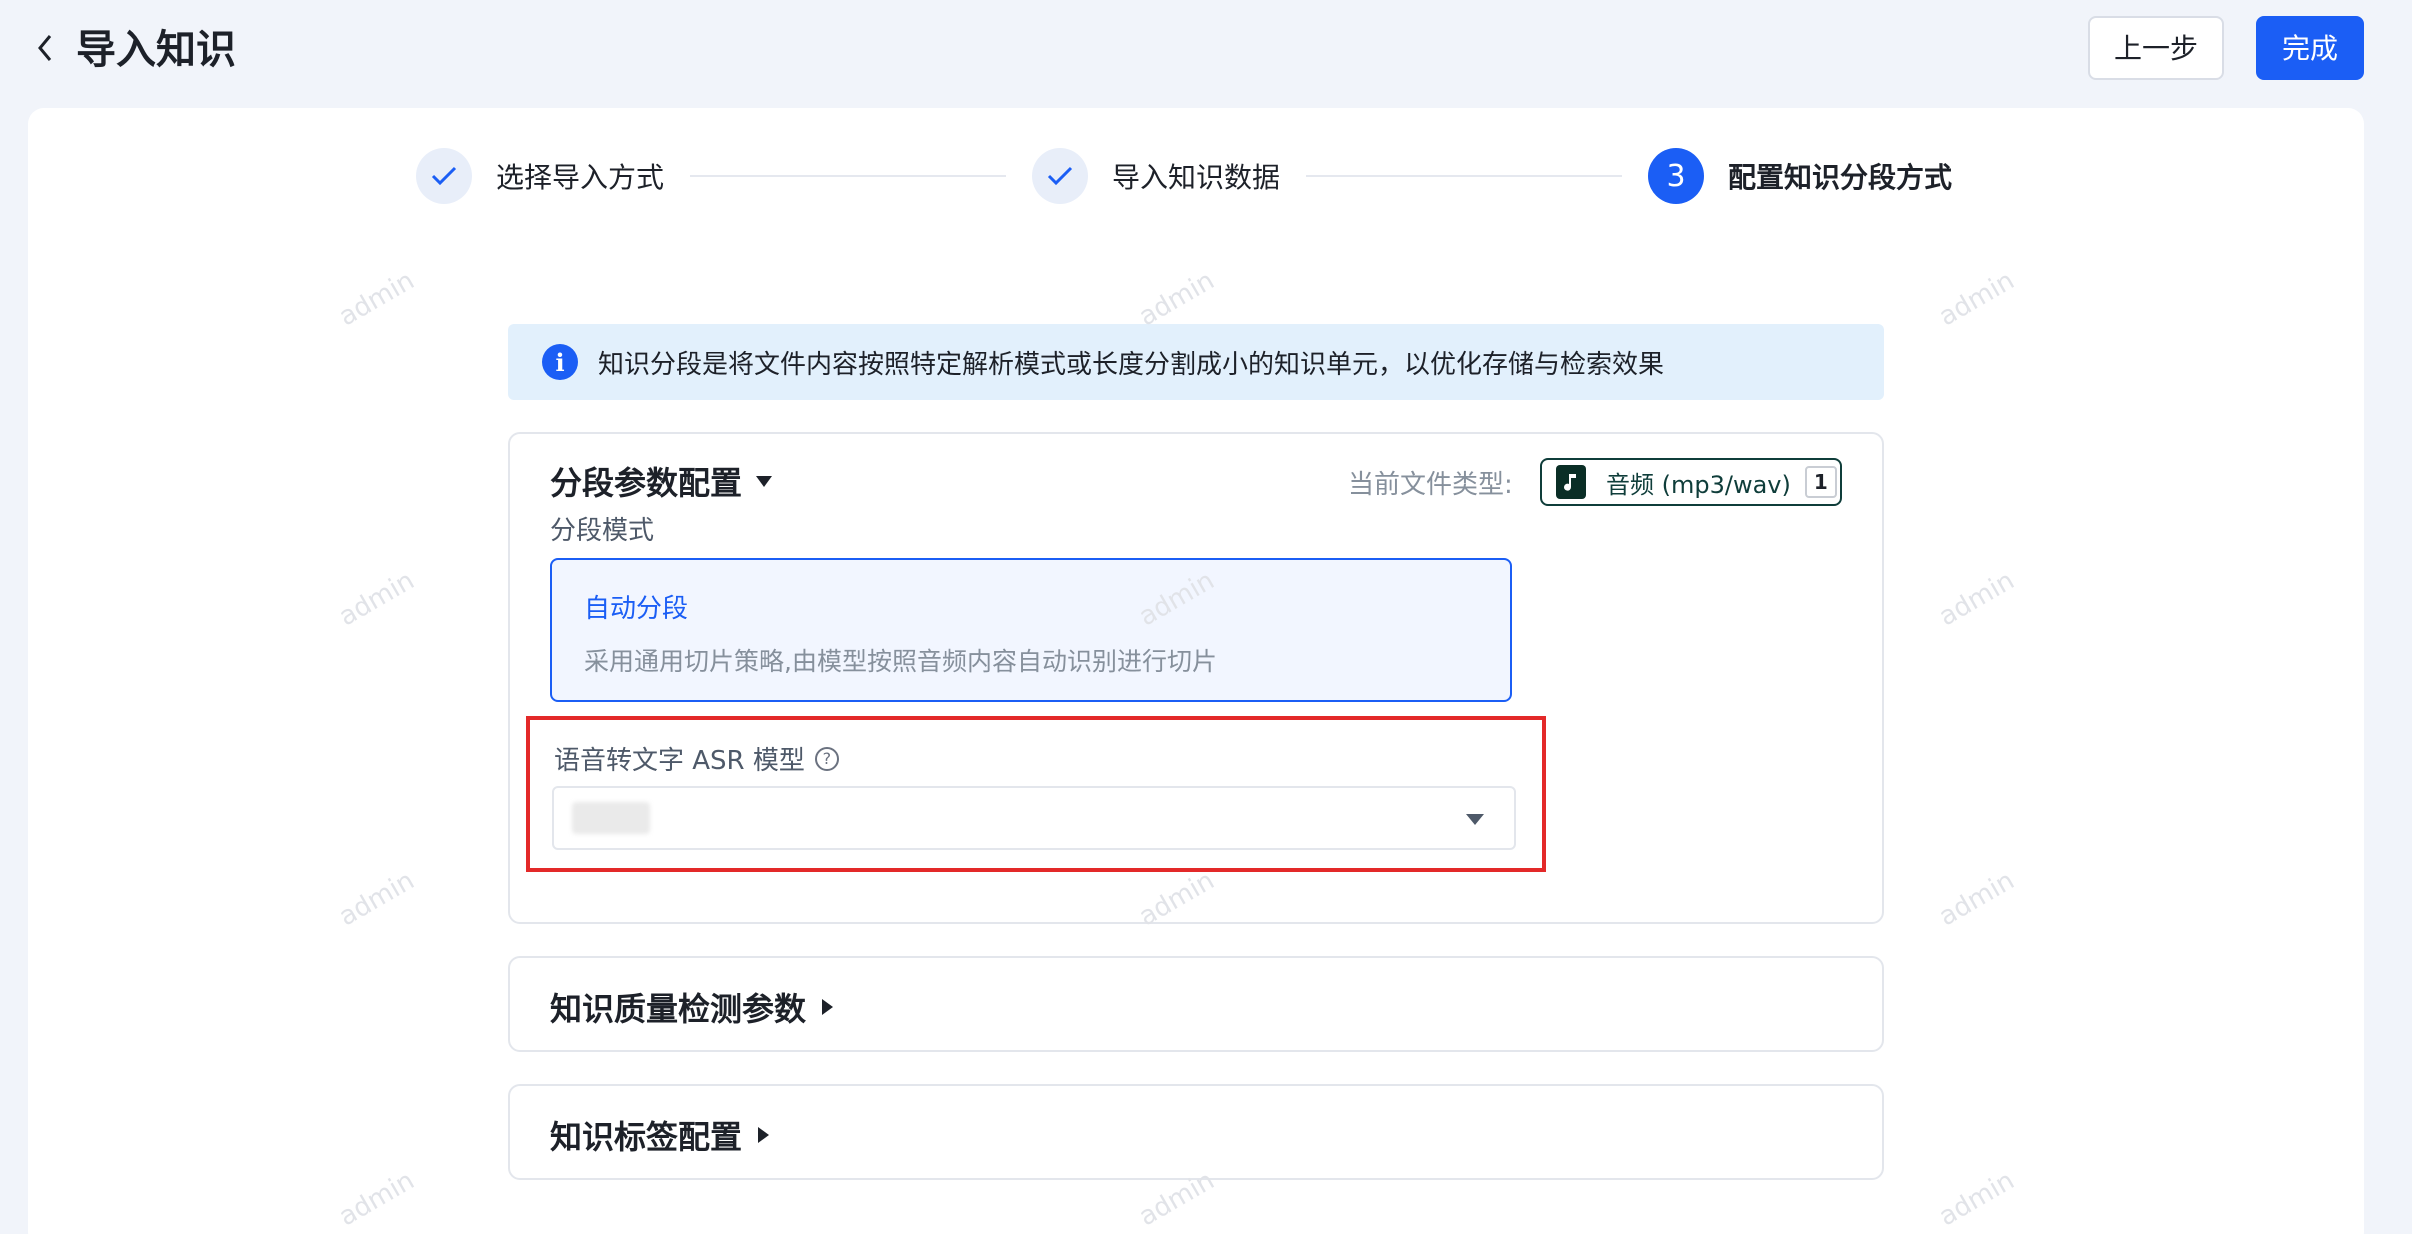 The width and height of the screenshot is (2412, 1234). I want to click on auto-segment-option: 自动分段 采用通用切片策略,由模型按照音频内容自动识别进行切片, so click(1031, 630).